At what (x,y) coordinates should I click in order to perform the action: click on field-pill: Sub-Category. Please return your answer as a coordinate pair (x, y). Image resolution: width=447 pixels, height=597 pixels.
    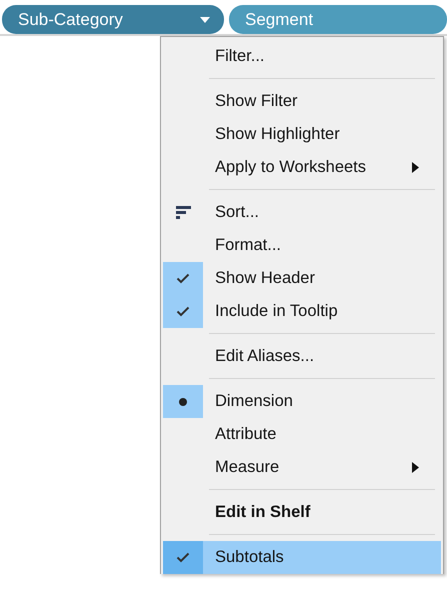
    Looking at the image, I should click on (113, 19).